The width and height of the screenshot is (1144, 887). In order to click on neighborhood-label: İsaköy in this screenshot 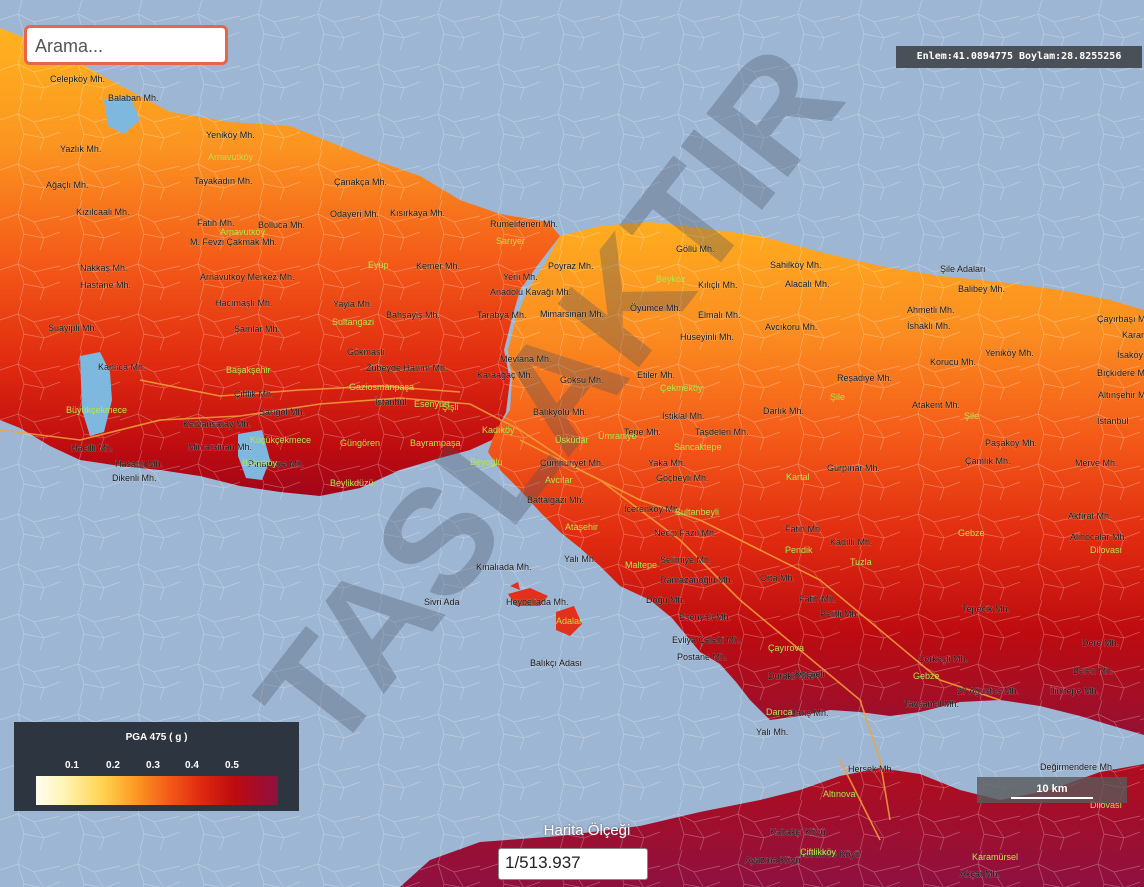, I will do `click(1130, 355)`.